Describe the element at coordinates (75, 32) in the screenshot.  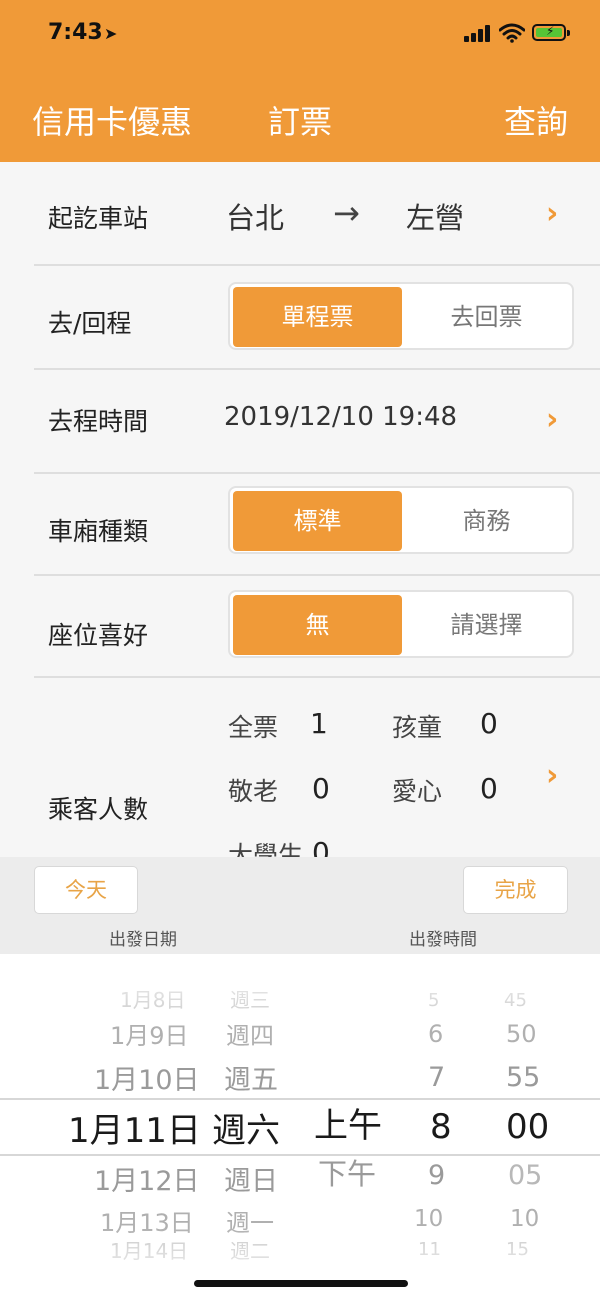
I see `status-time: 7:43` at that location.